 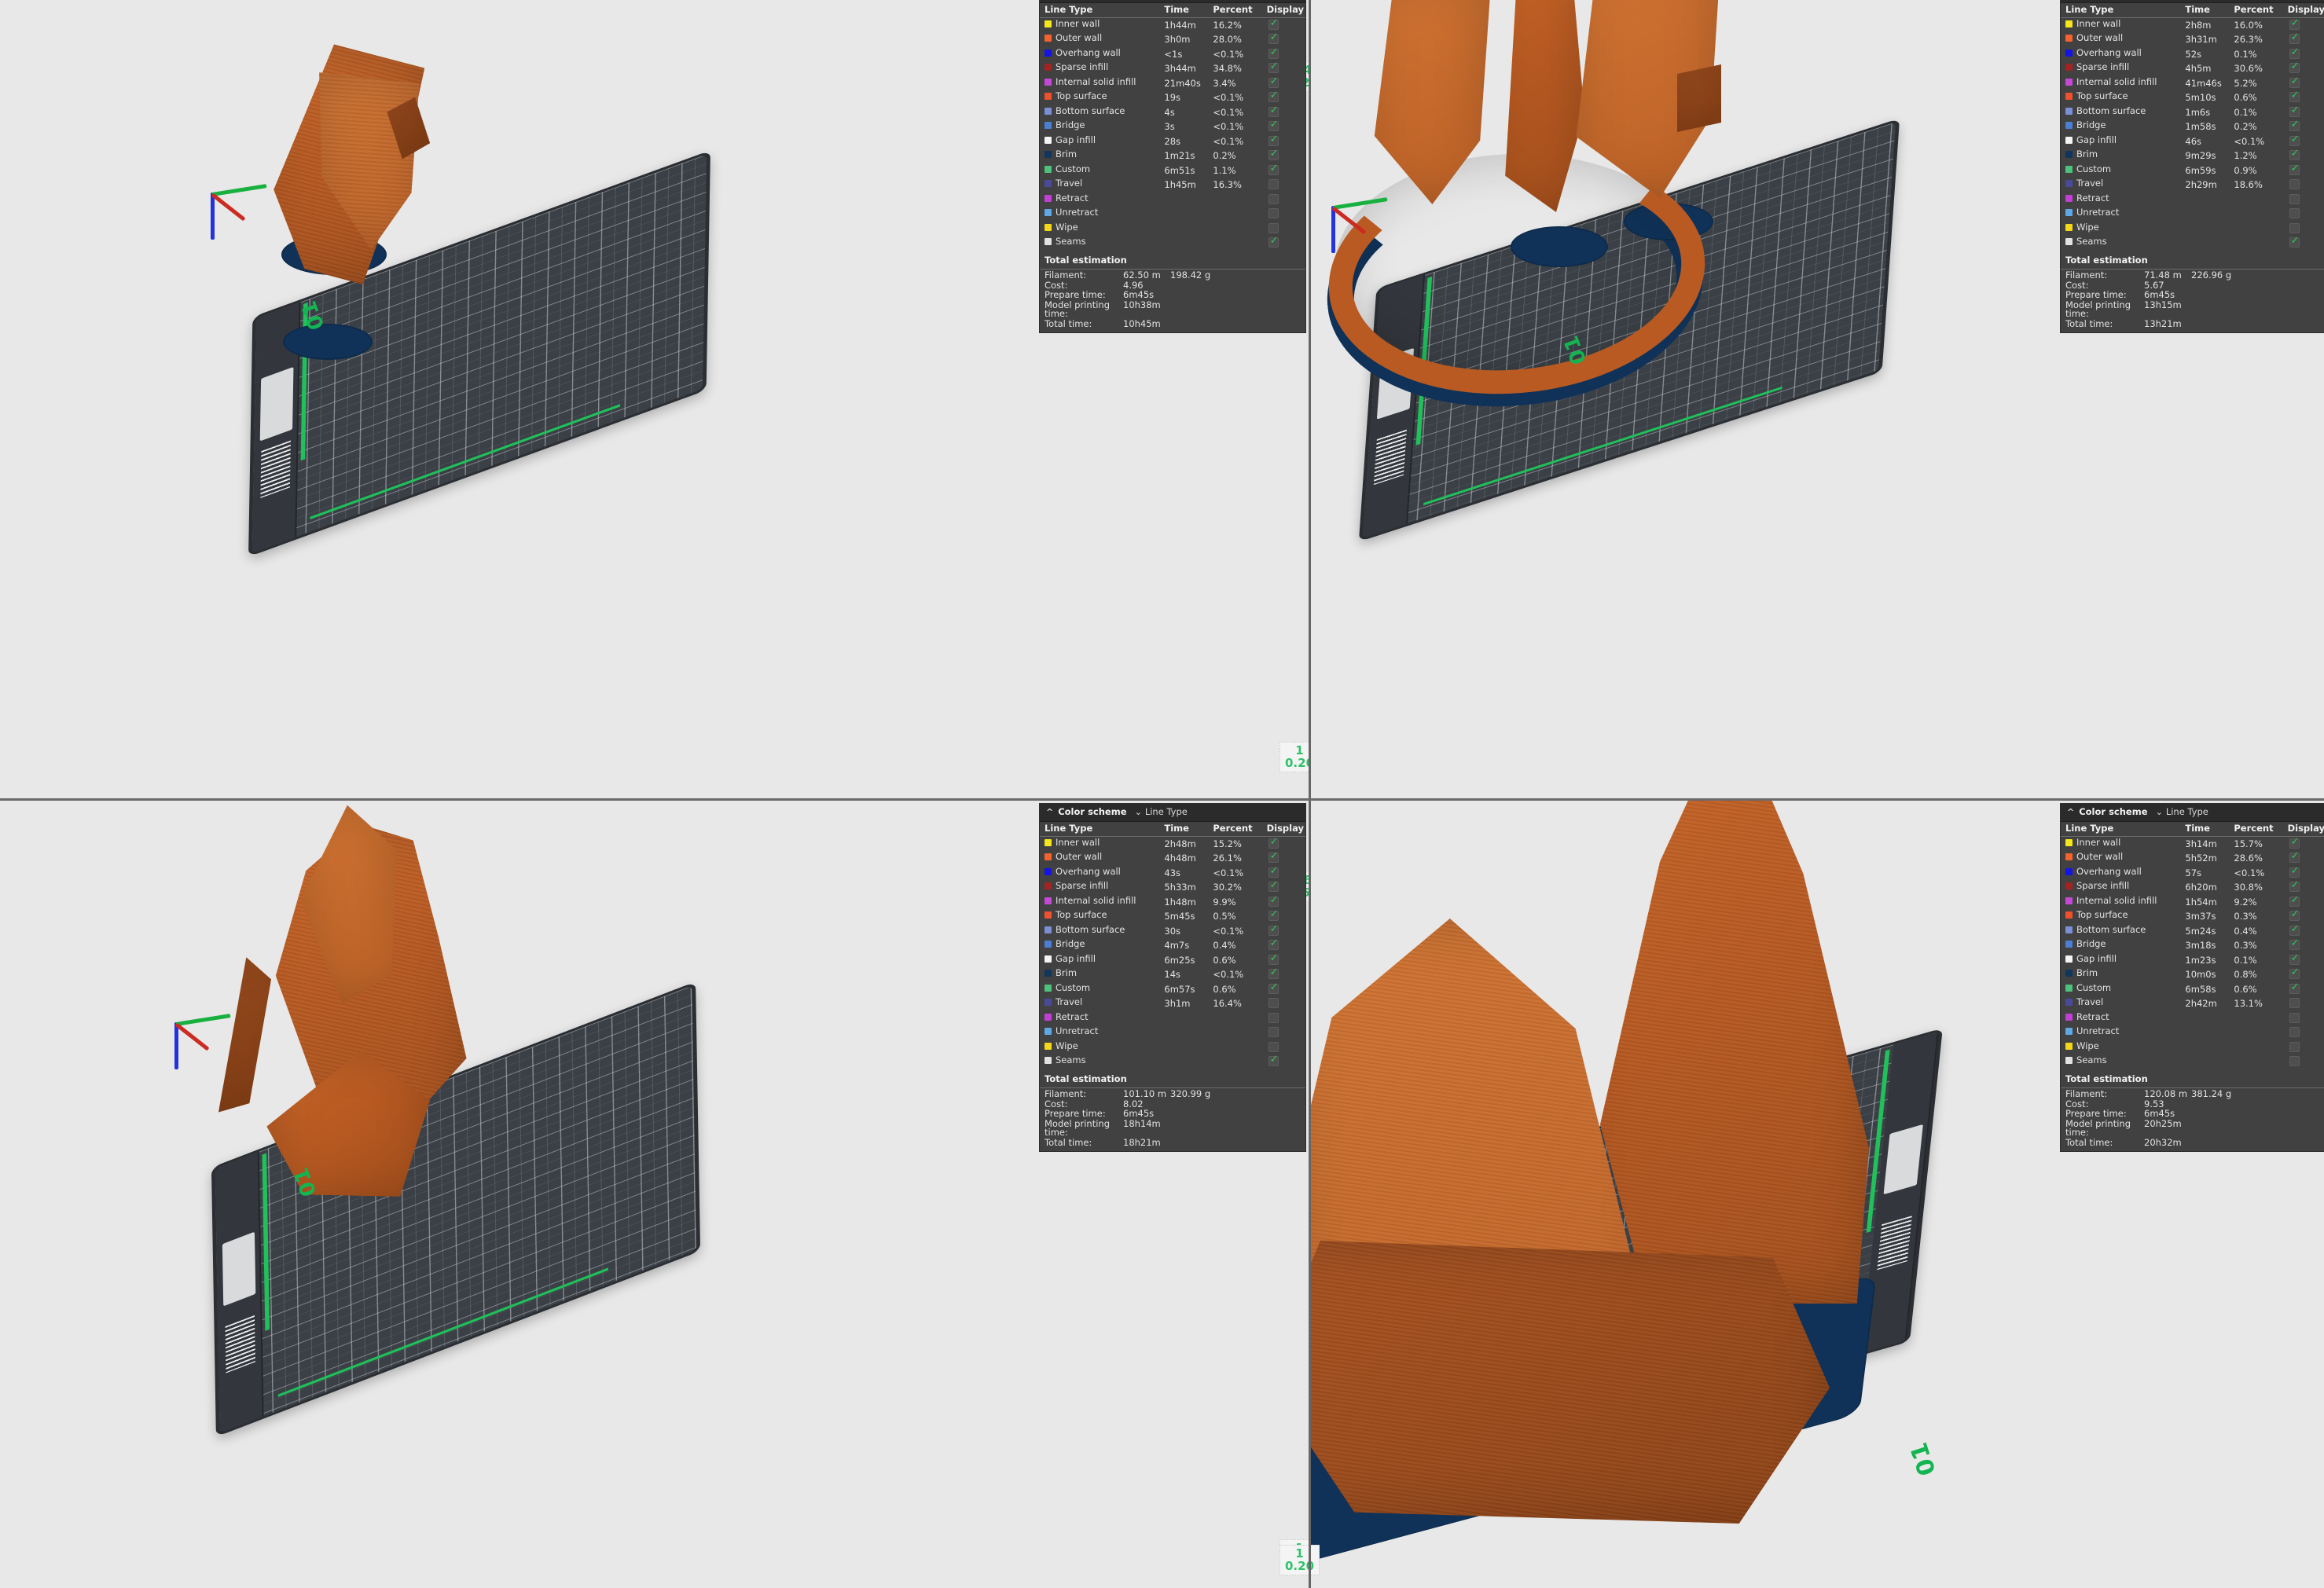 What do you see at coordinates (1172, 931) in the screenshot?
I see `legend-row: Bottom surface 30s <0.1%` at bounding box center [1172, 931].